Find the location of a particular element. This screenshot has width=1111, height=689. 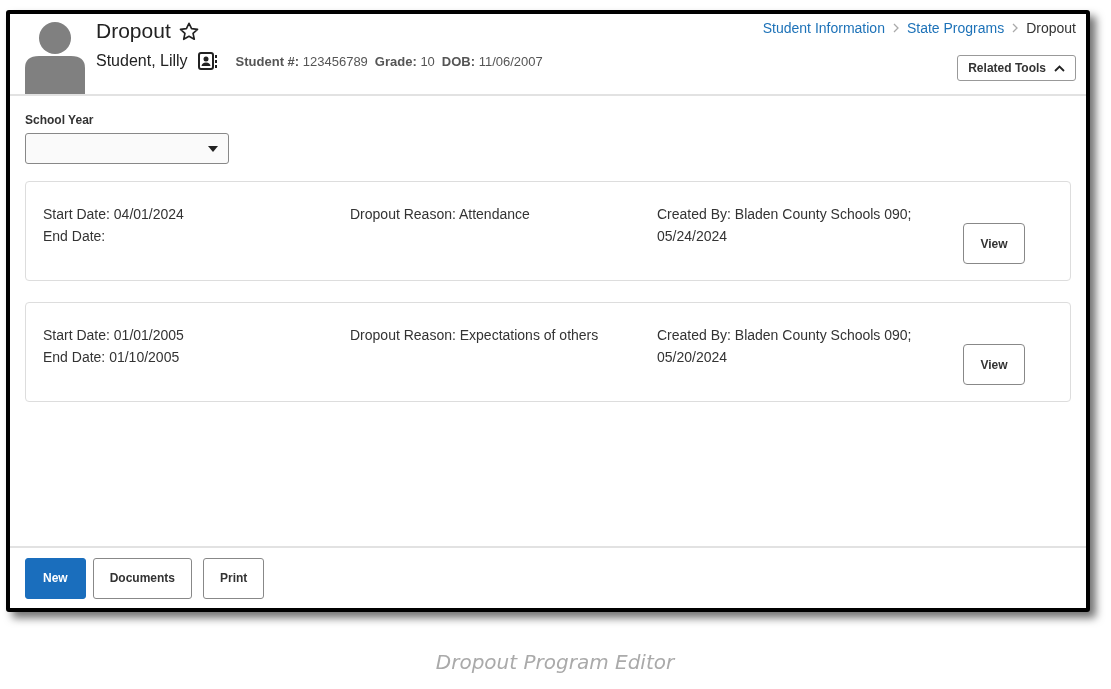

student-detail: Student #: 123456789 is located at coordinates (301, 61).